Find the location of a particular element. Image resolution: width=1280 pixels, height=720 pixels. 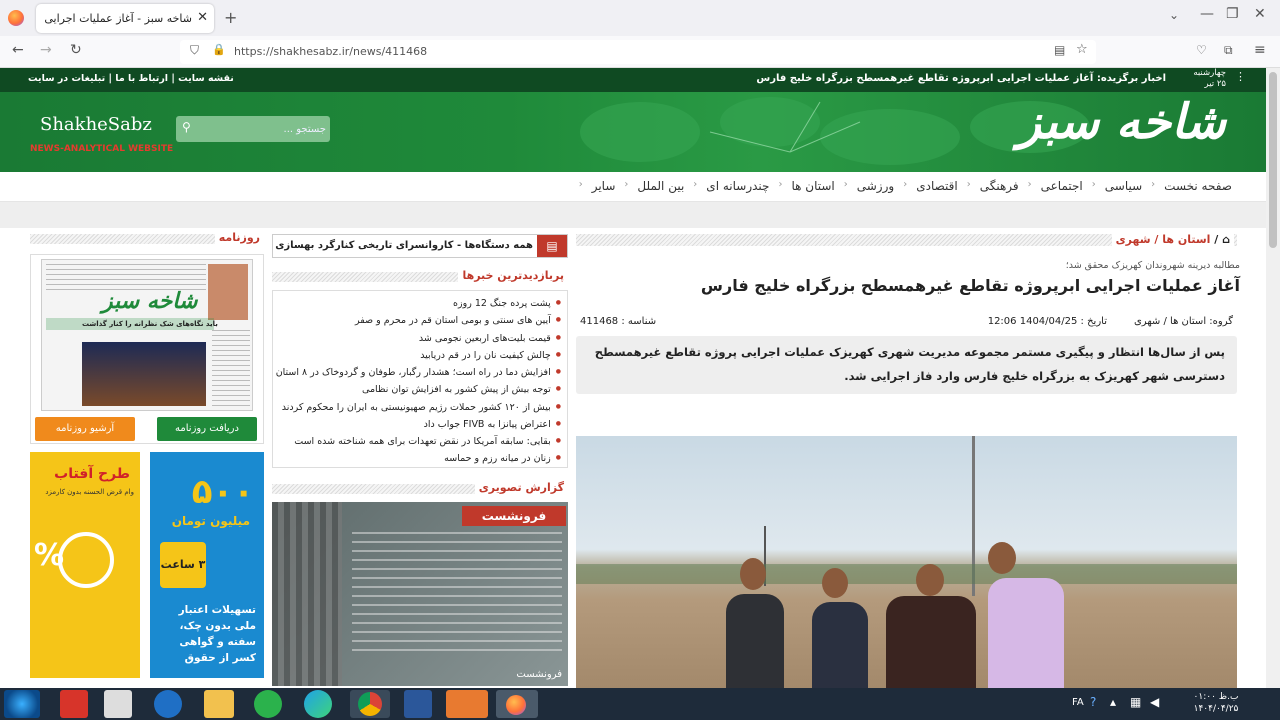

url-text: https://shakhesabz.ir/news/411468 is located at coordinates (330, 51).